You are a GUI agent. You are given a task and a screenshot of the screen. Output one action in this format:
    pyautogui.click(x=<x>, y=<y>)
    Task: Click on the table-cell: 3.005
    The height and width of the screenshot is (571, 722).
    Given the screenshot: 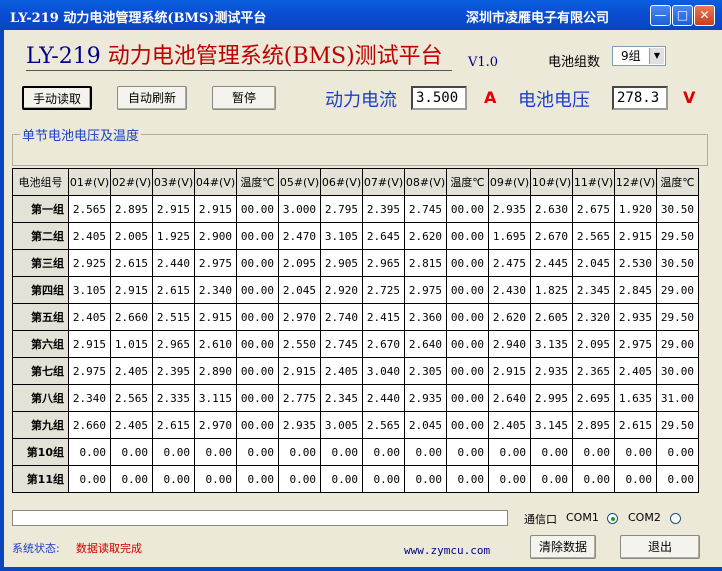 What is the action you would take?
    pyautogui.click(x=341, y=425)
    